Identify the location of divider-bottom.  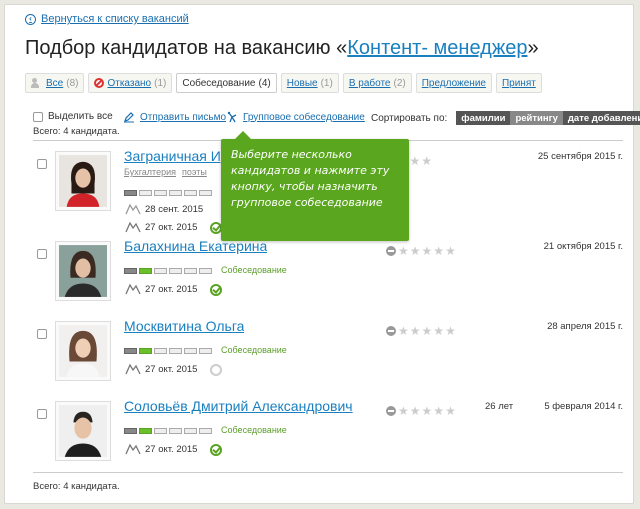
(328, 472).